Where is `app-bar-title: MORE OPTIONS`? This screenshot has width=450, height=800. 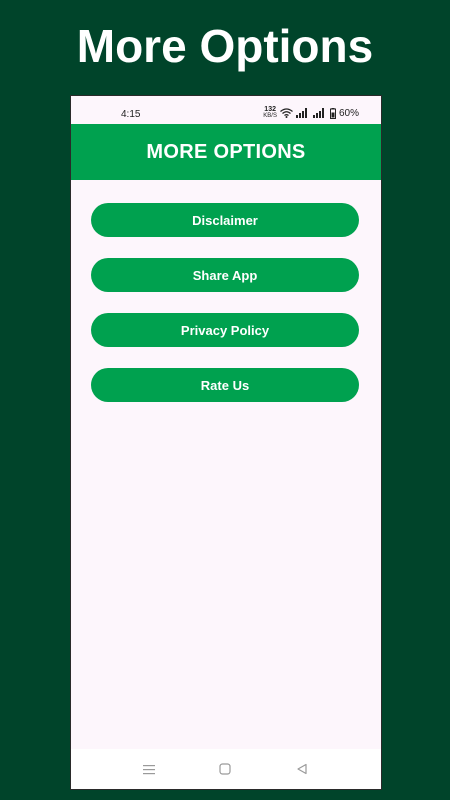
app-bar-title: MORE OPTIONS is located at coordinates (226, 151).